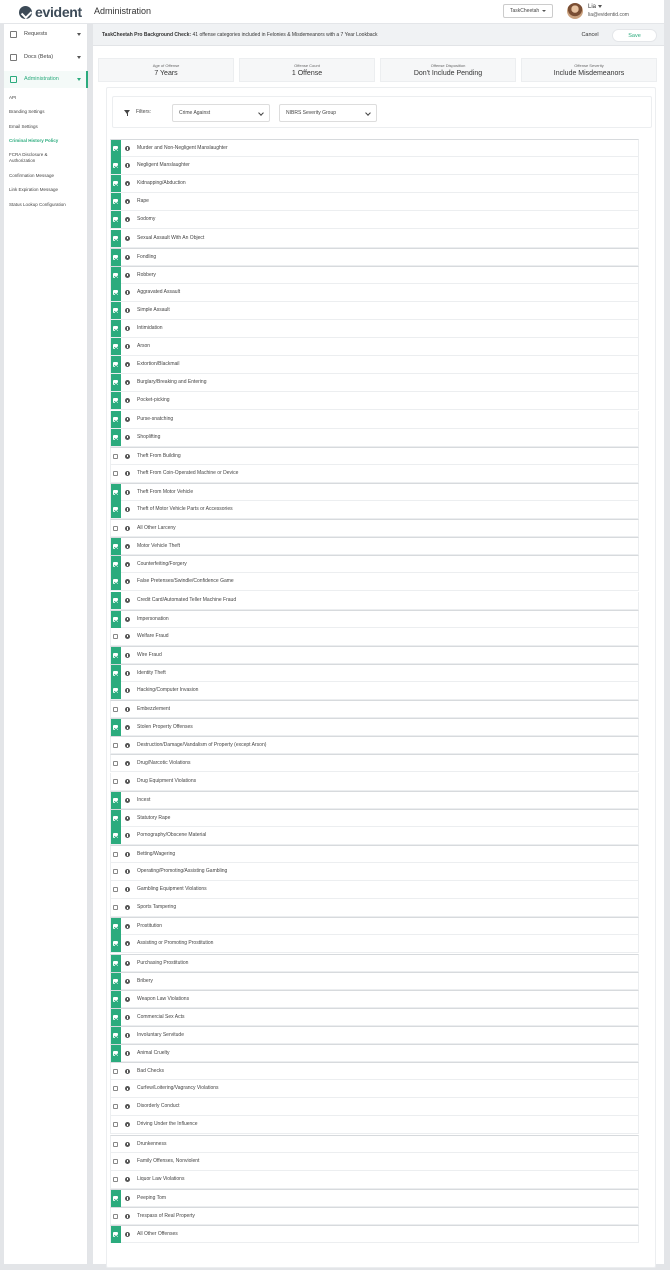 The width and height of the screenshot is (670, 1270). I want to click on sidebar-item-administration: Administration, so click(46, 79).